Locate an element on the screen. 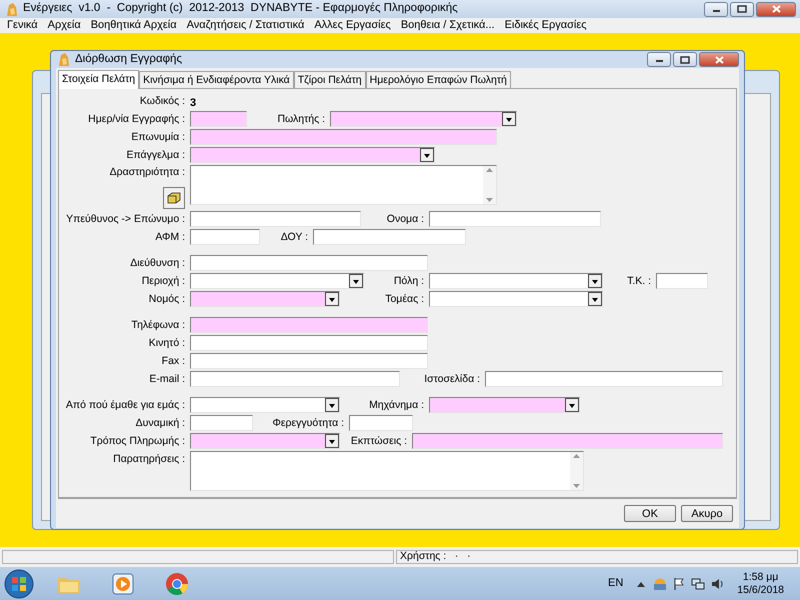 This screenshot has height=600, width=800. field-label: Διεύθυνση : is located at coordinates (157, 263).